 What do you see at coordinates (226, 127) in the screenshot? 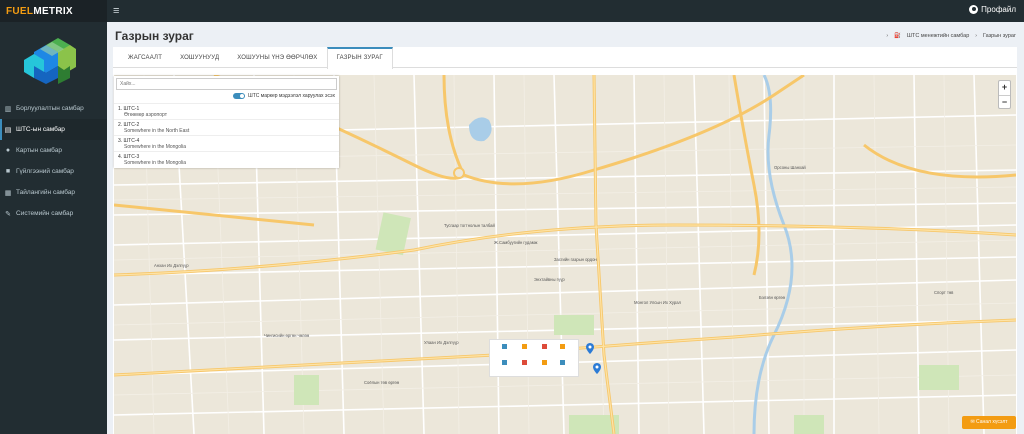
I see `list-item: 2. ШТС-2 Somewhere in the North East` at bounding box center [226, 127].